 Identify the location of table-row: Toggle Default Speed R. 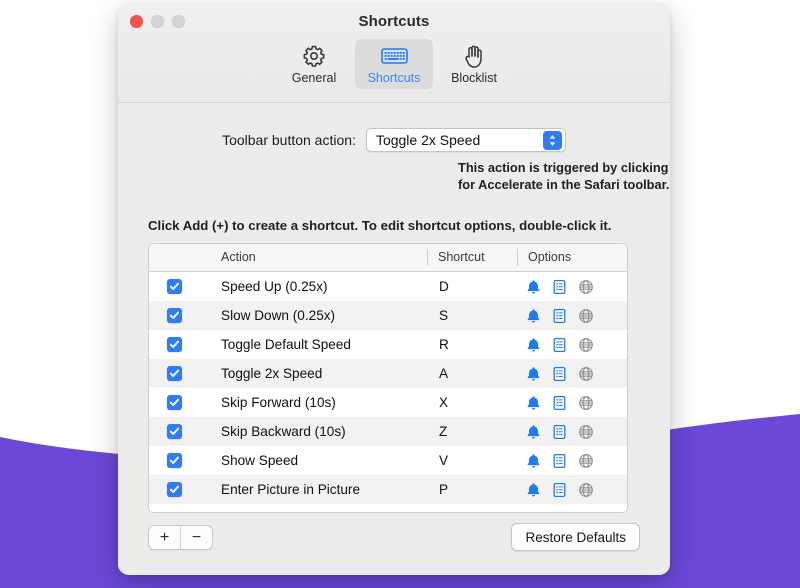
(388, 344).